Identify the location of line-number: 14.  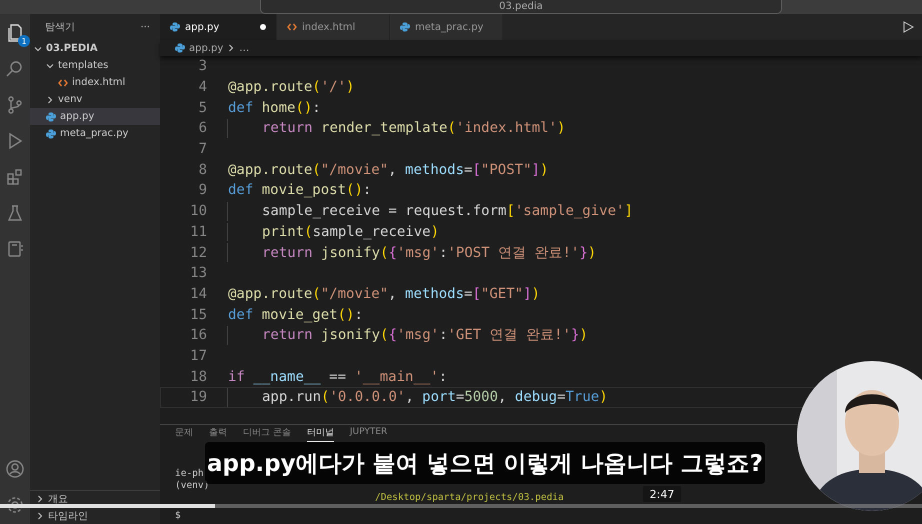
(198, 294).